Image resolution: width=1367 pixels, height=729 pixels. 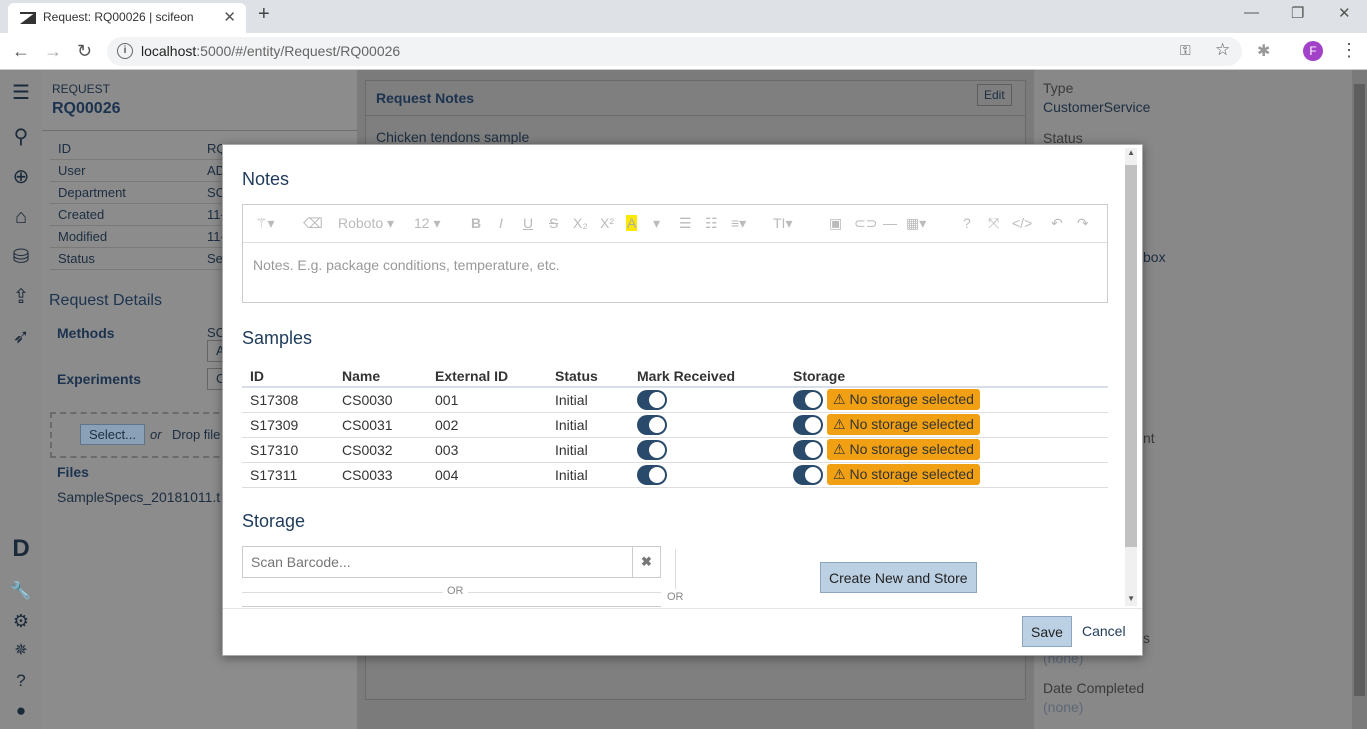 I want to click on site-info-icon: i, so click(x=125, y=51).